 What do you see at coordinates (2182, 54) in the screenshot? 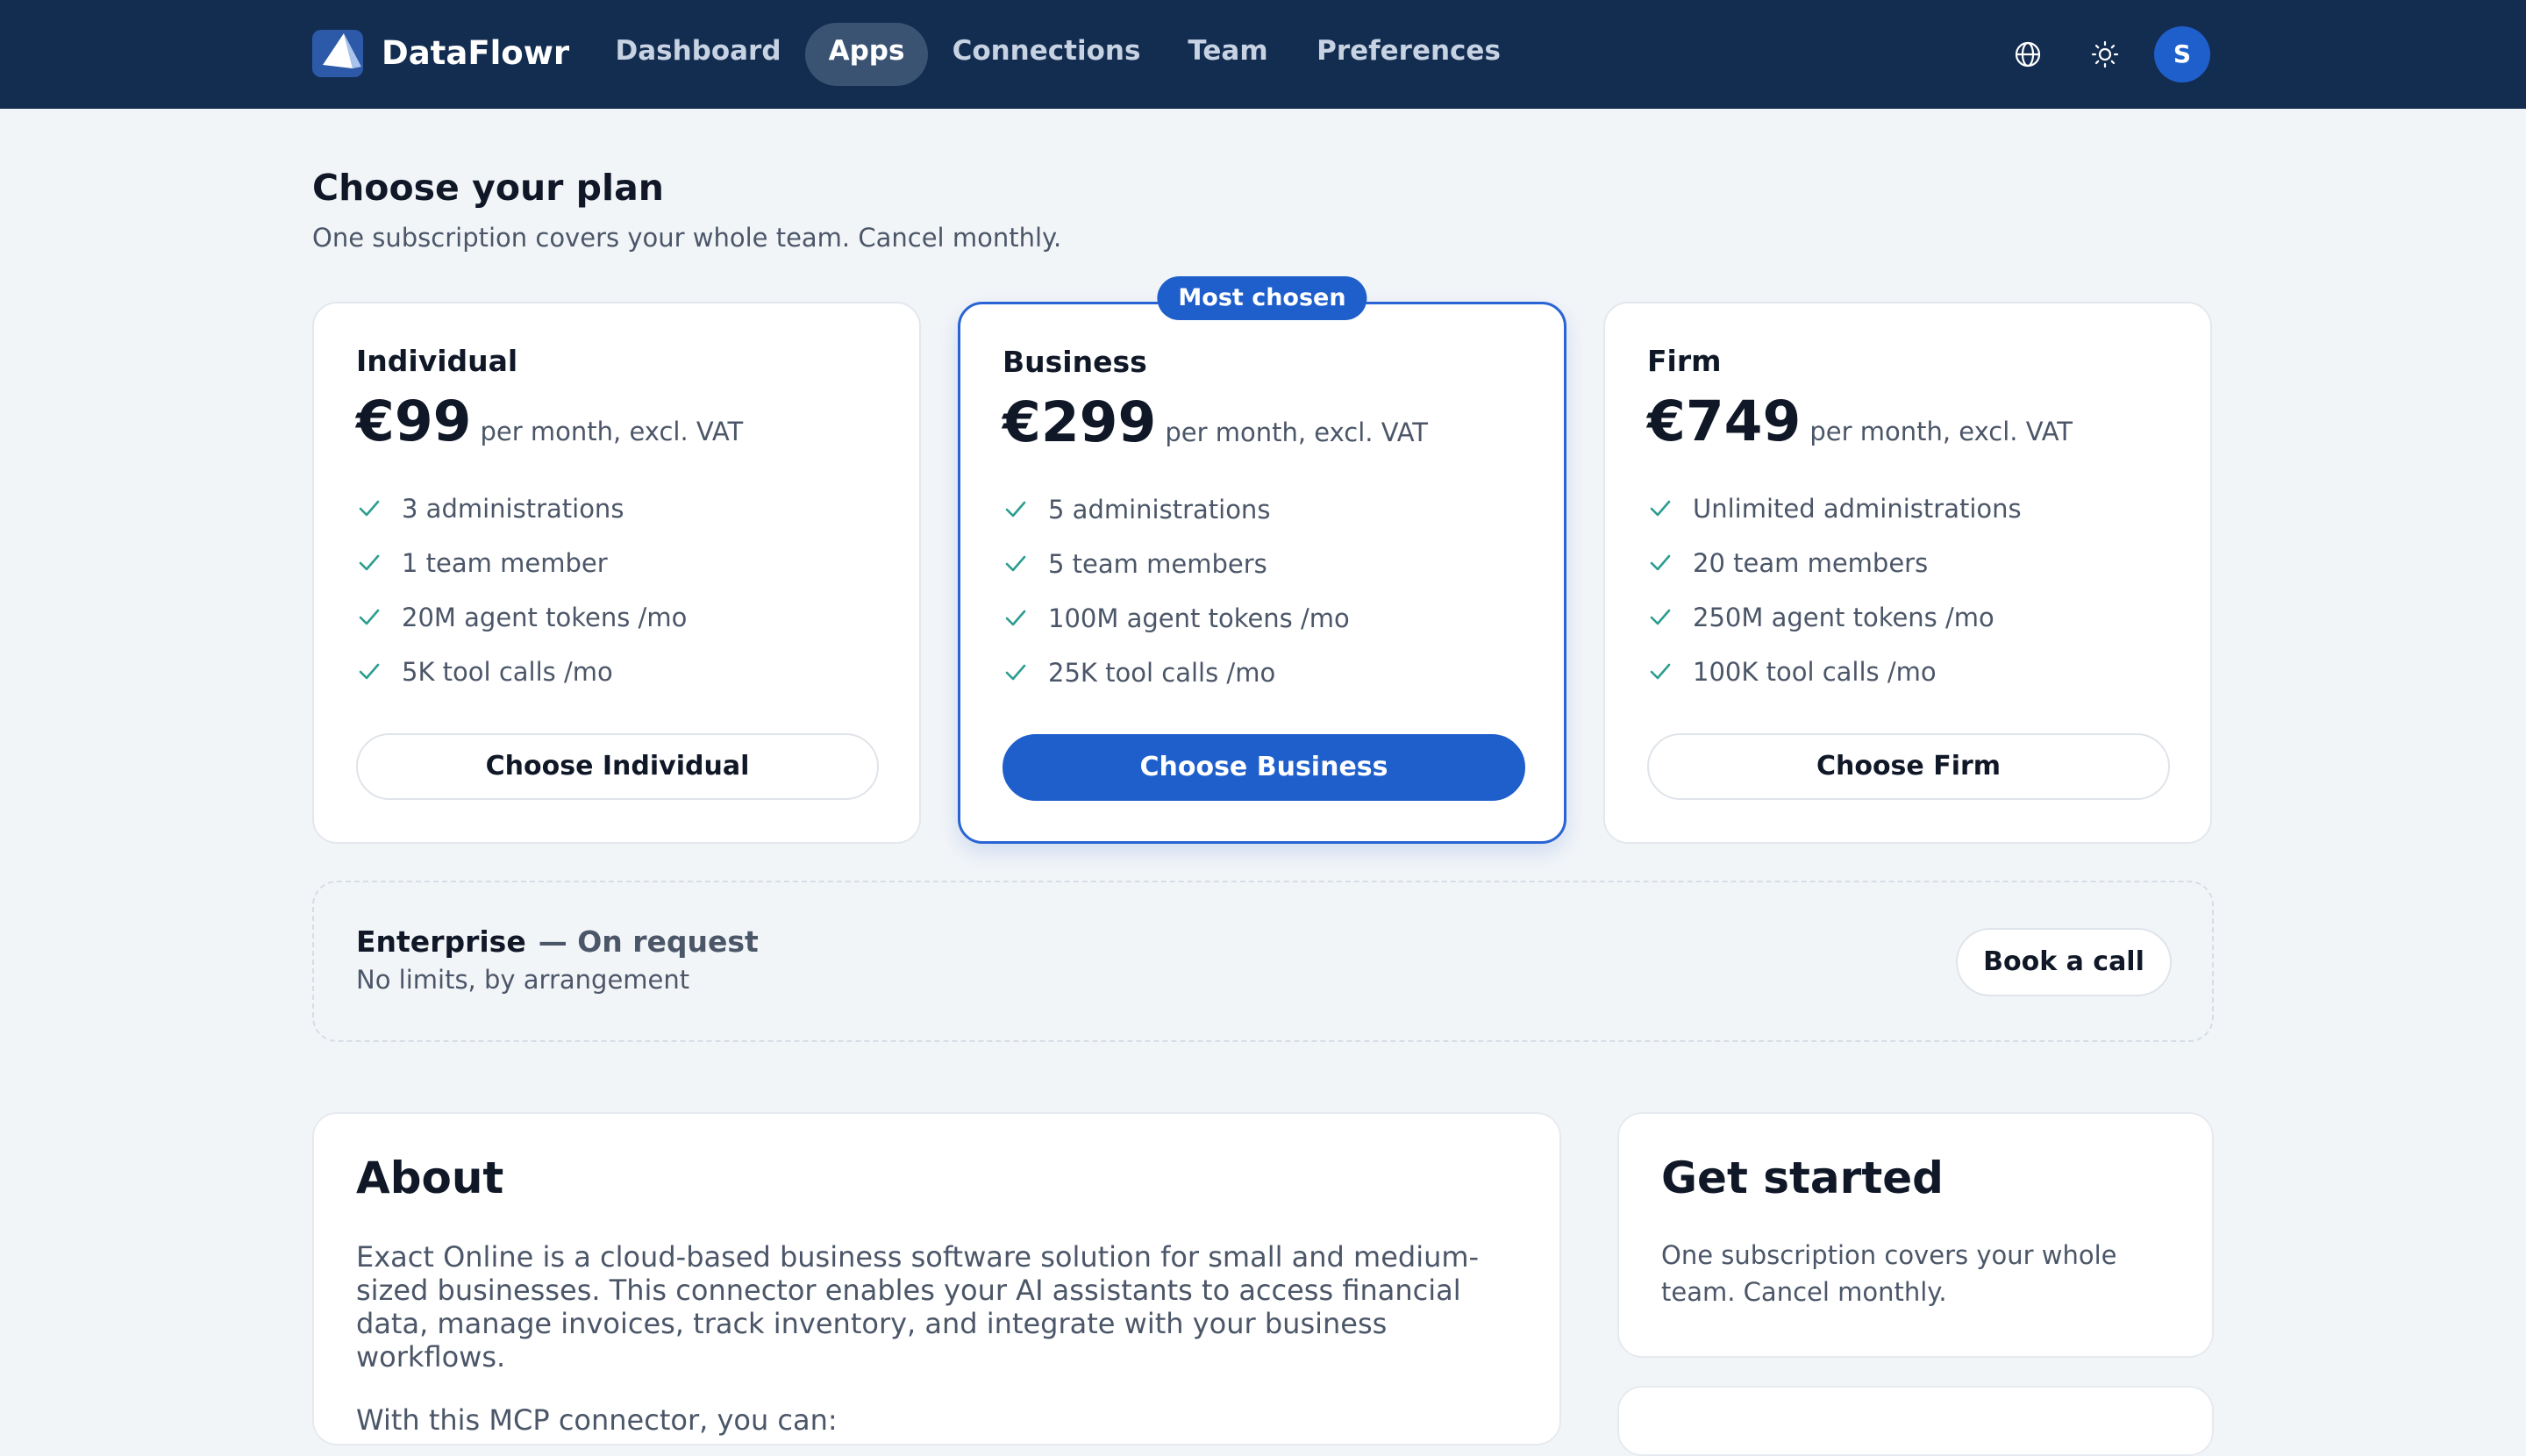
I see `user-avatar: S` at bounding box center [2182, 54].